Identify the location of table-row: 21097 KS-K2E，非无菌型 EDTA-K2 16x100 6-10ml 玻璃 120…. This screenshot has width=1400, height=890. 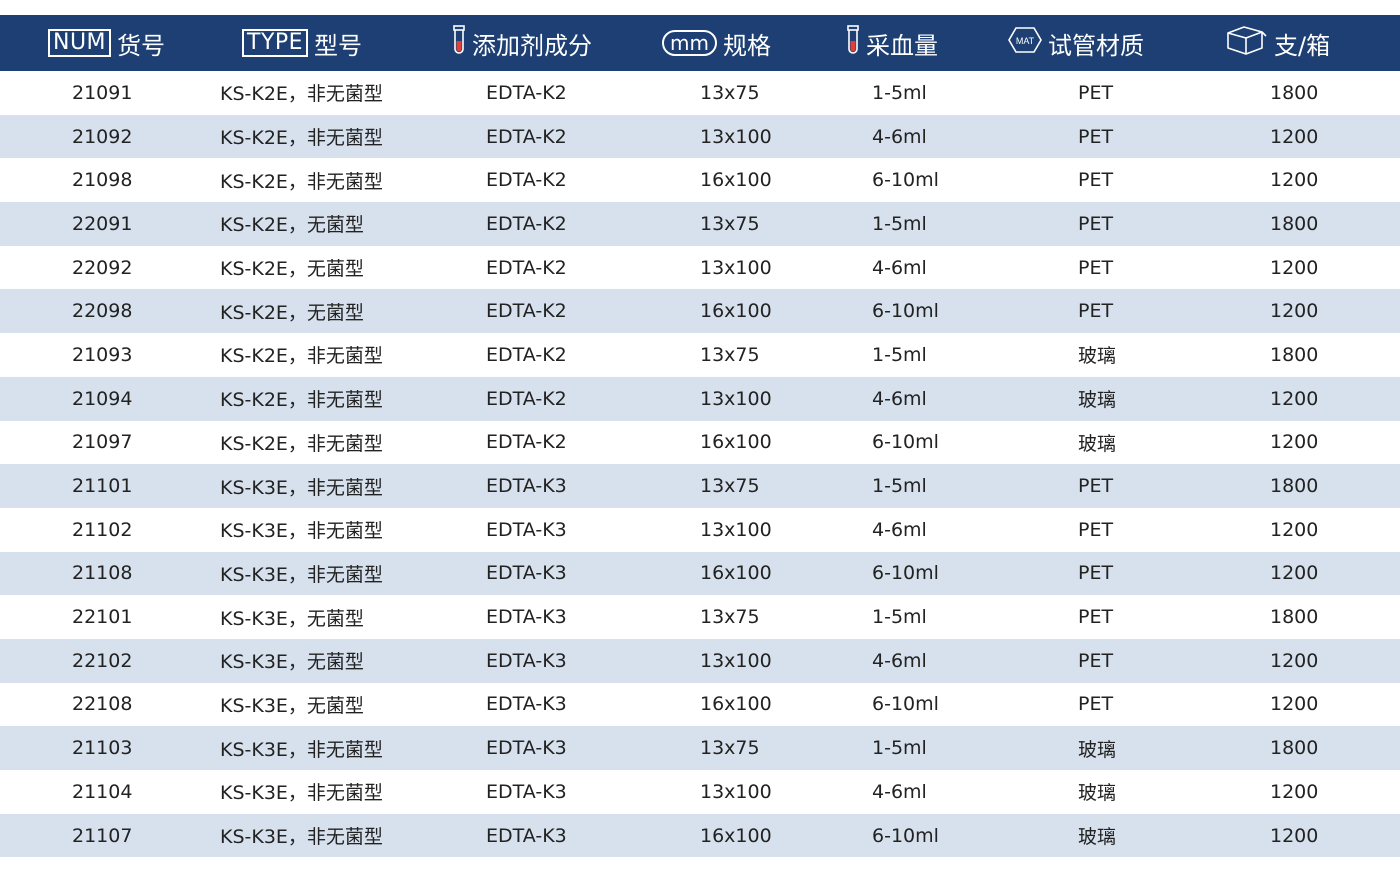
(700, 443).